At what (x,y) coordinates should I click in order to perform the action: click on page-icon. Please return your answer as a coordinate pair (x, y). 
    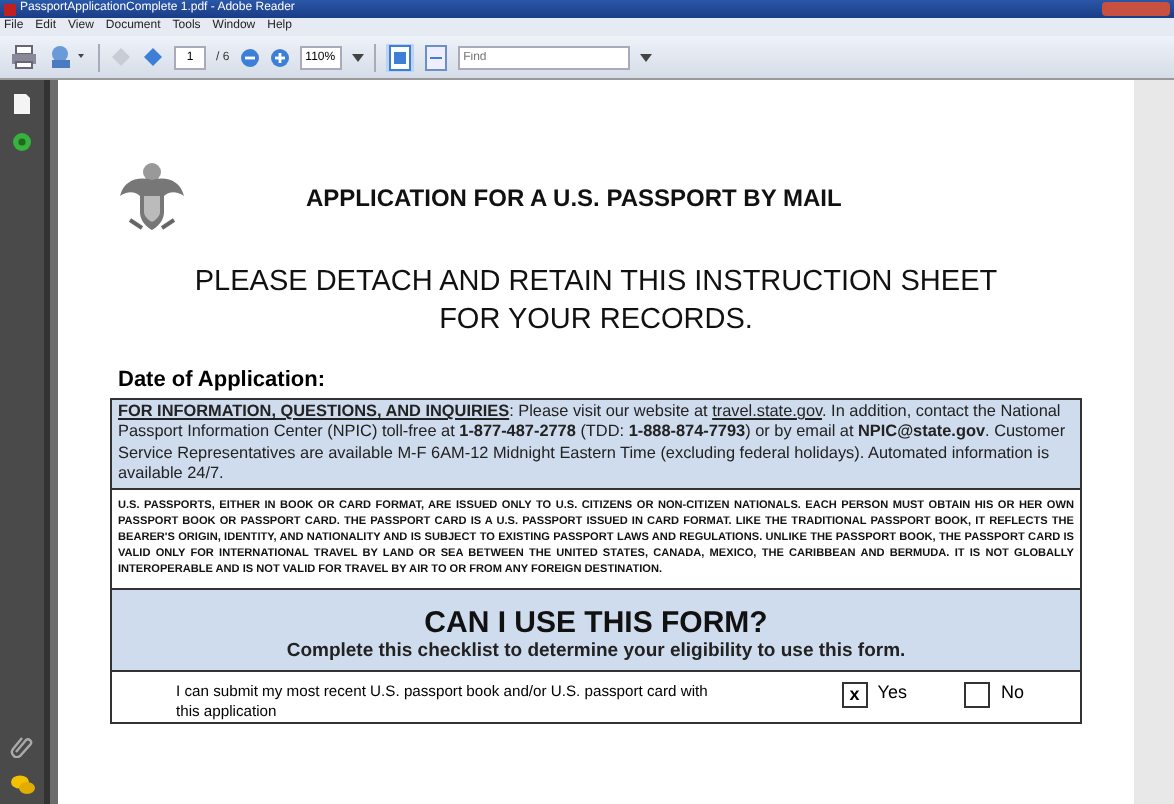
    Looking at the image, I should click on (22, 104).